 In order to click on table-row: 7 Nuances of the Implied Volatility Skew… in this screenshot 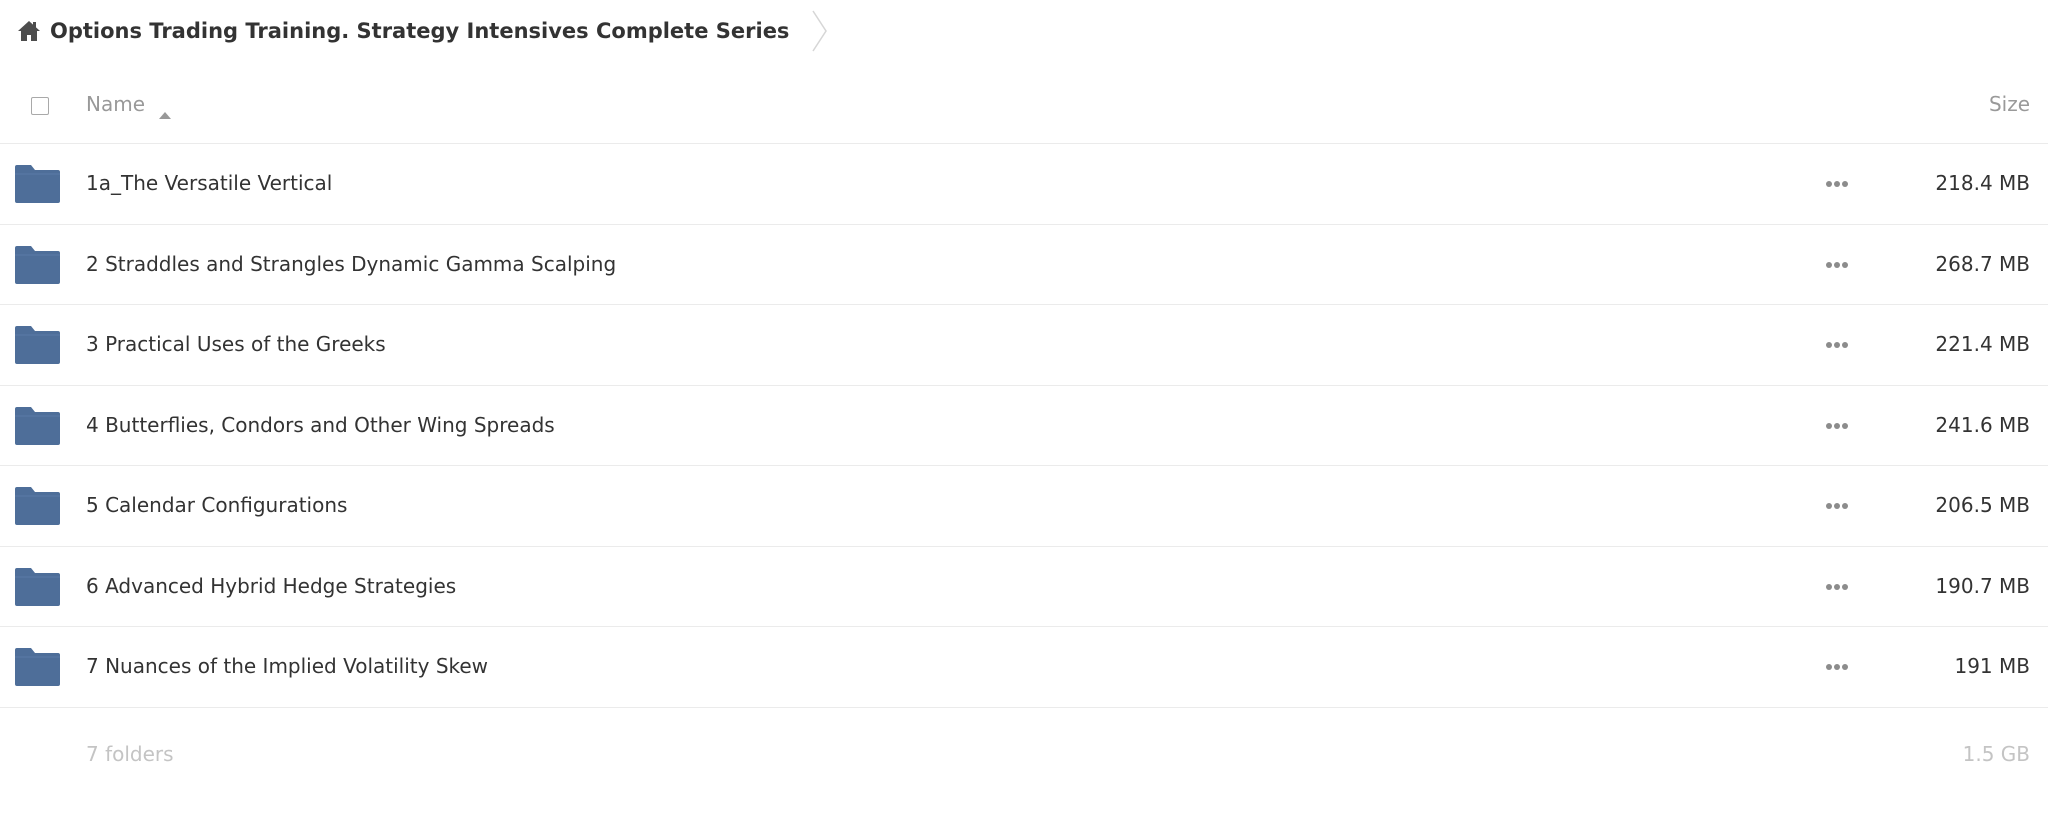, I will do `click(1024, 667)`.